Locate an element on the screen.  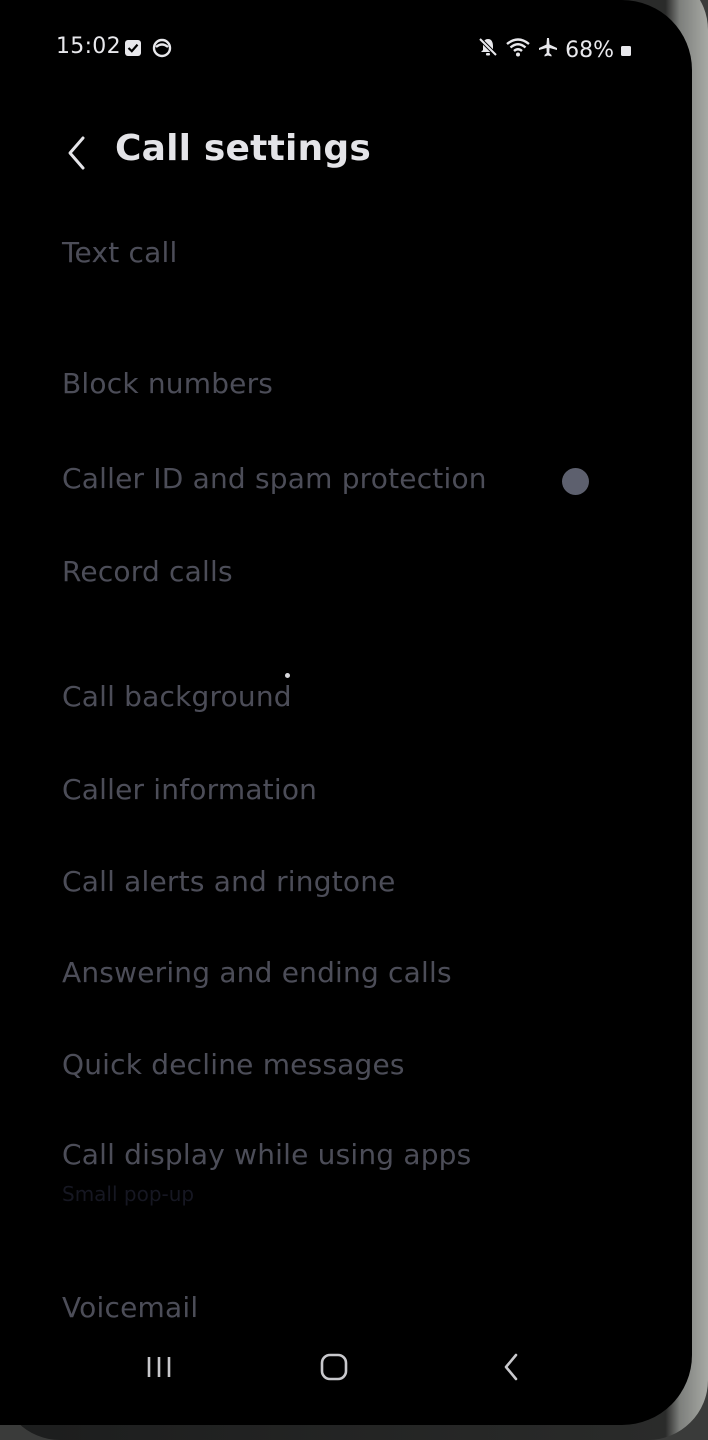
caller-id-toggle is located at coordinates (575, 481).